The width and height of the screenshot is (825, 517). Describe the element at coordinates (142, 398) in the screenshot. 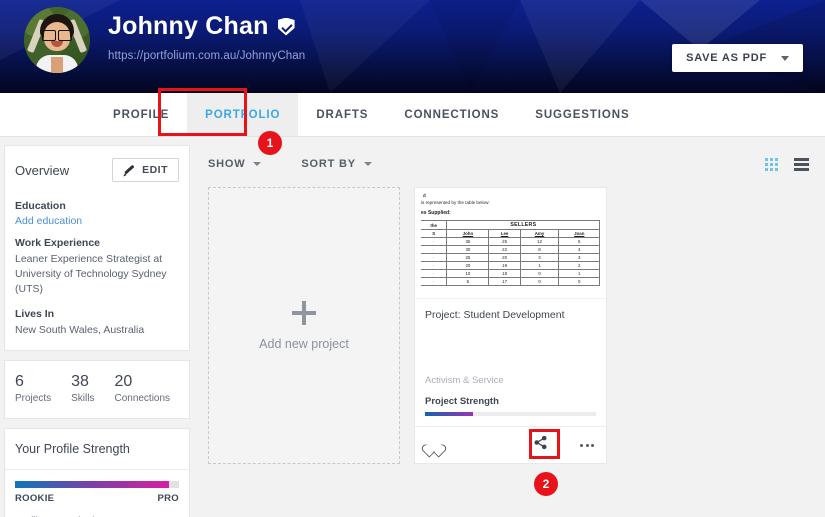

I see `stat-connections-label: Connections` at that location.